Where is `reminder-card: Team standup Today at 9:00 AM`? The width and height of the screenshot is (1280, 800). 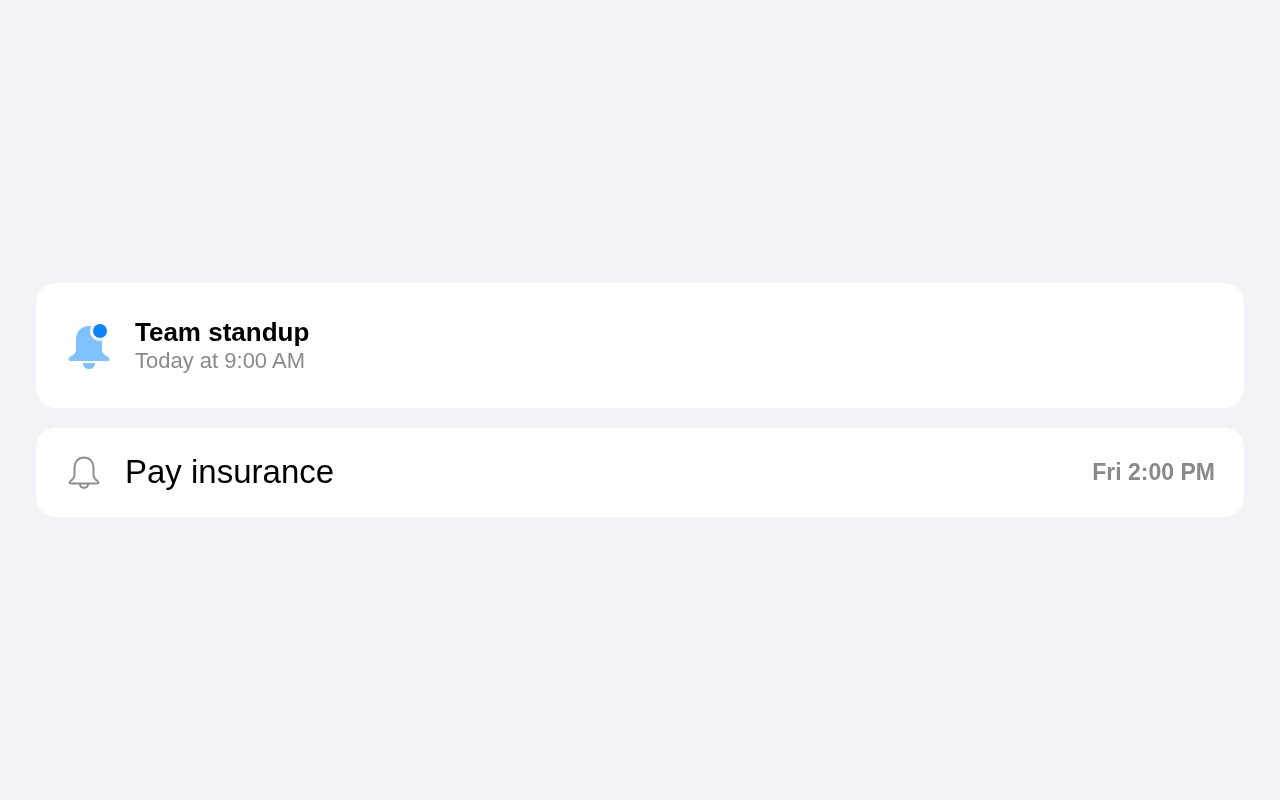
reminder-card: Team standup Today at 9:00 AM is located at coordinates (640, 345).